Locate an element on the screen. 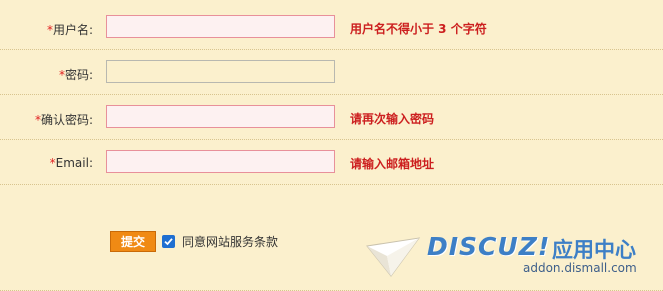 This screenshot has width=663, height=291. discuz-watermark-logo: DISCUZ! 应用中心 addon.dismall.com is located at coordinates (512, 258).